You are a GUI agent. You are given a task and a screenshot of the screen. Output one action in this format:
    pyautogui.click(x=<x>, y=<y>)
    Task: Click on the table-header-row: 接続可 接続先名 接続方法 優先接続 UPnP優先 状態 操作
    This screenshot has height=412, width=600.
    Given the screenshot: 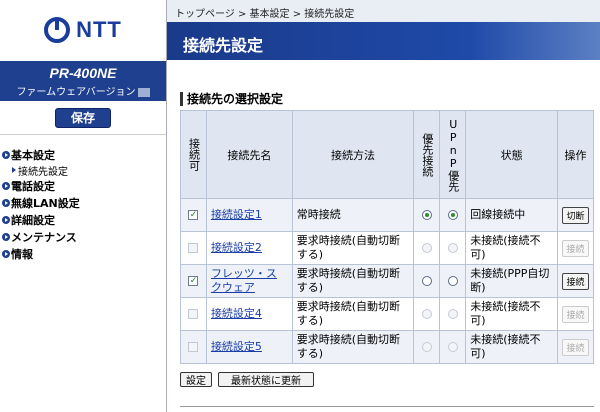 What is the action you would take?
    pyautogui.click(x=387, y=154)
    